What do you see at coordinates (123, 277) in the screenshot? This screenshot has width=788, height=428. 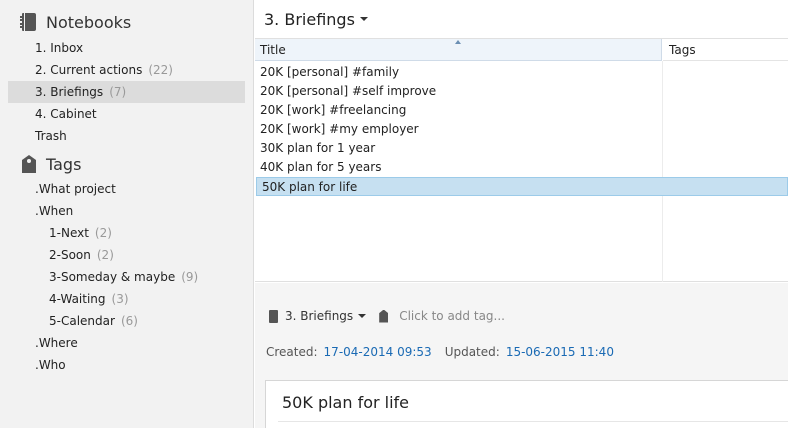 I see `sidebar-tag-someday-maybe: 3-Someday & maybe (9)` at bounding box center [123, 277].